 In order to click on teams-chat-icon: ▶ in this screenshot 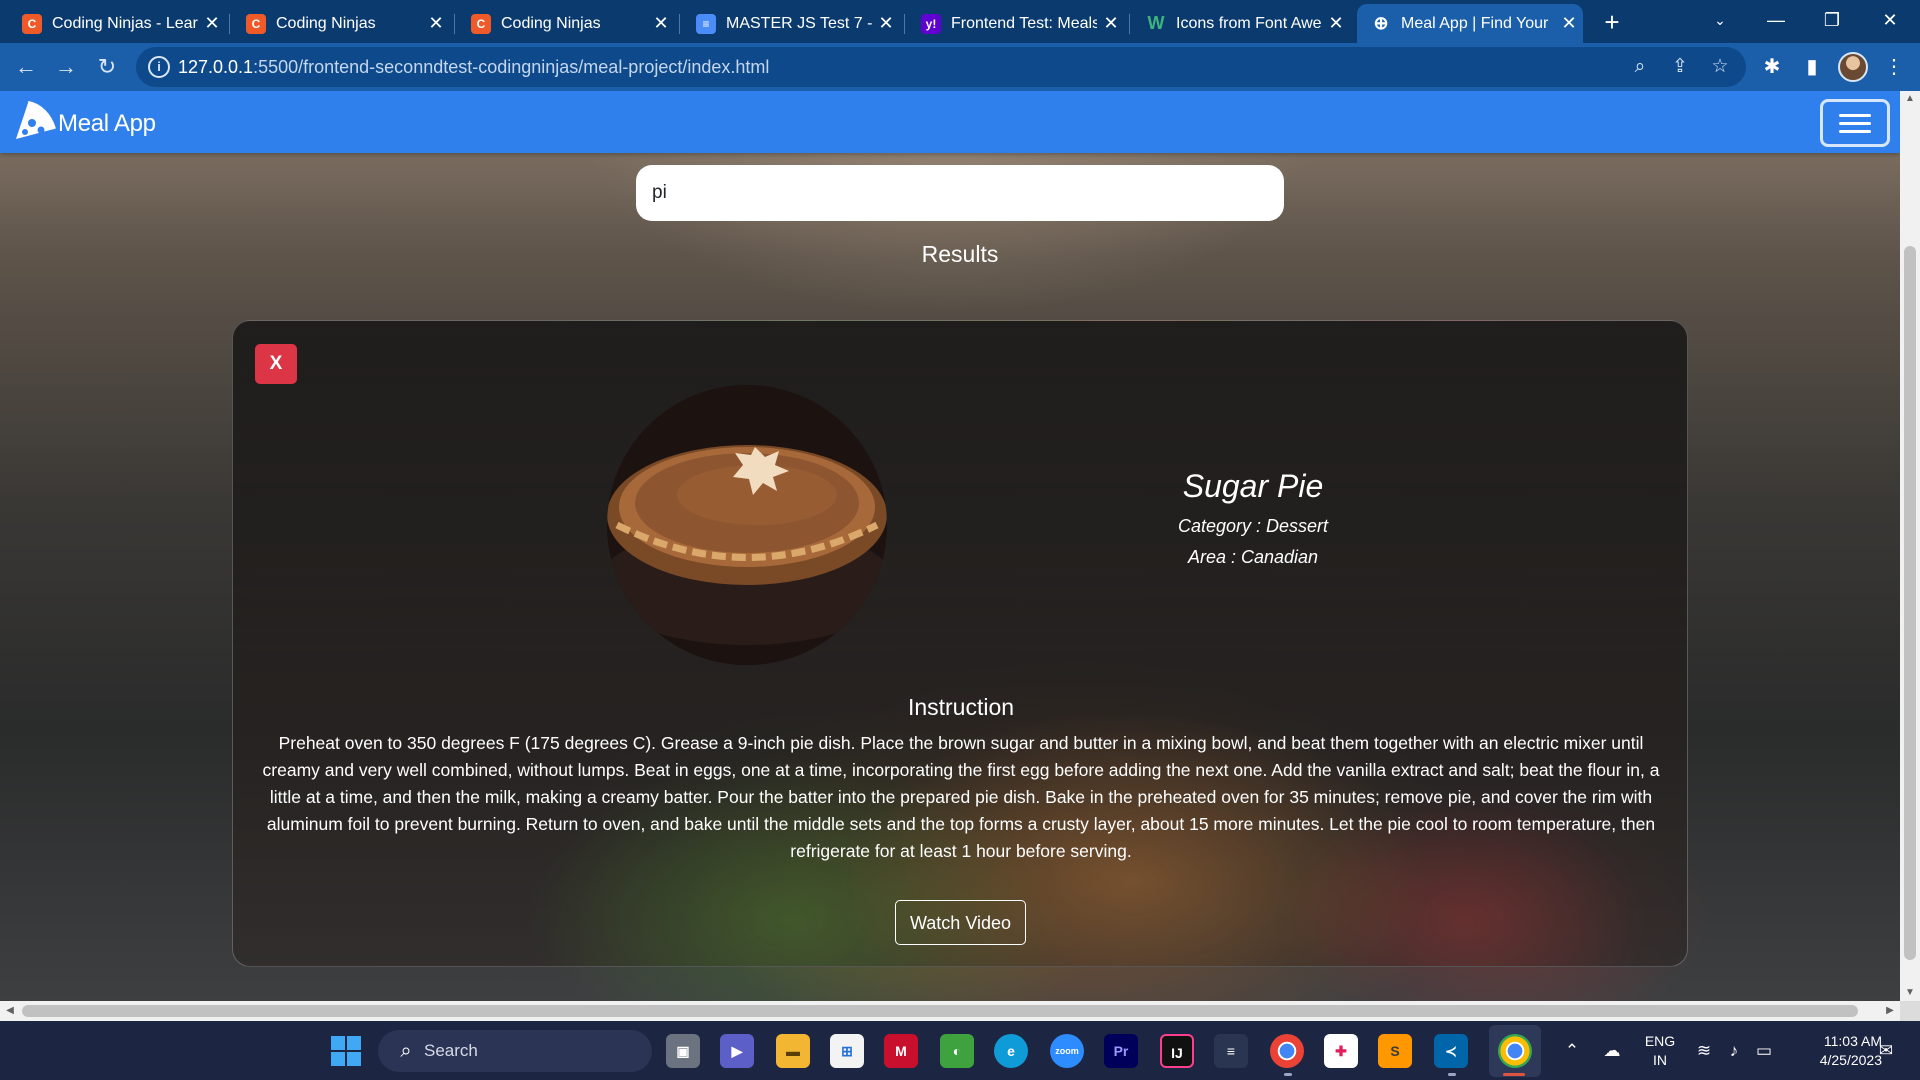, I will do `click(737, 1051)`.